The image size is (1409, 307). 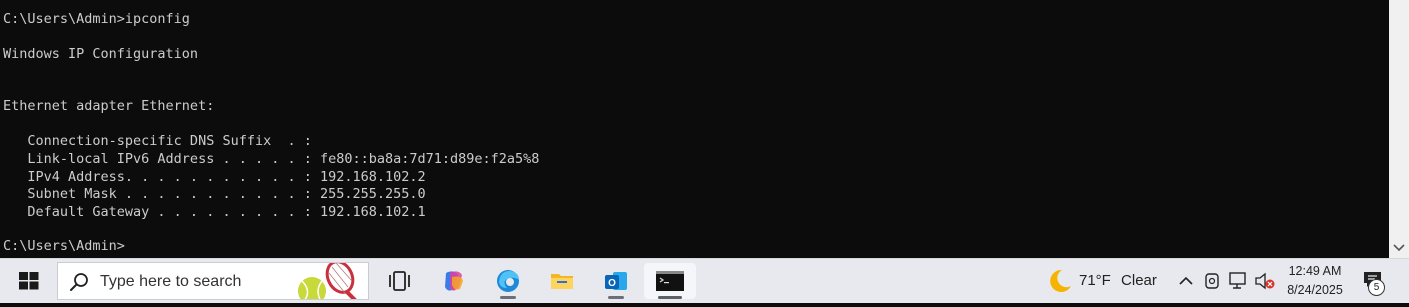 What do you see at coordinates (1399, 129) in the screenshot?
I see `vertical-scrollbar` at bounding box center [1399, 129].